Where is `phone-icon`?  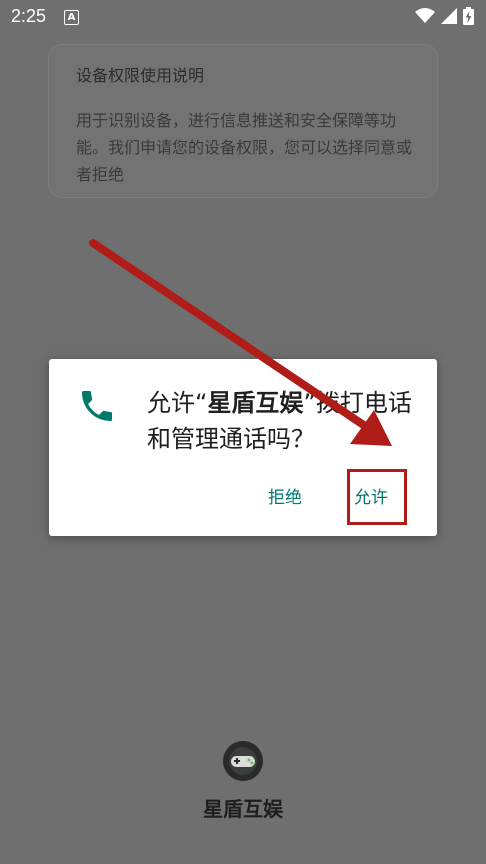
phone-icon is located at coordinates (97, 406).